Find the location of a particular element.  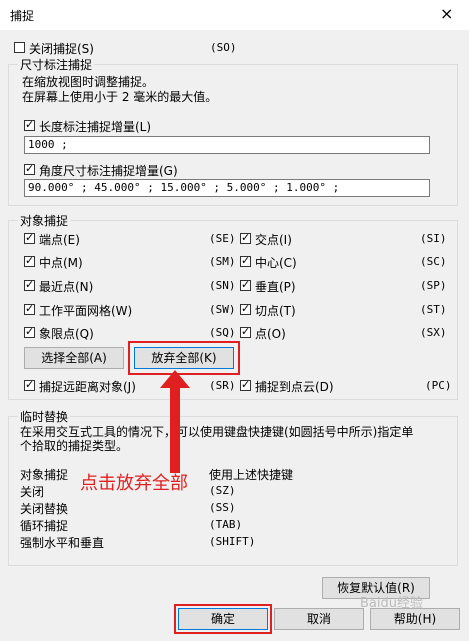

window-title: 捕捉 is located at coordinates (22, 16).